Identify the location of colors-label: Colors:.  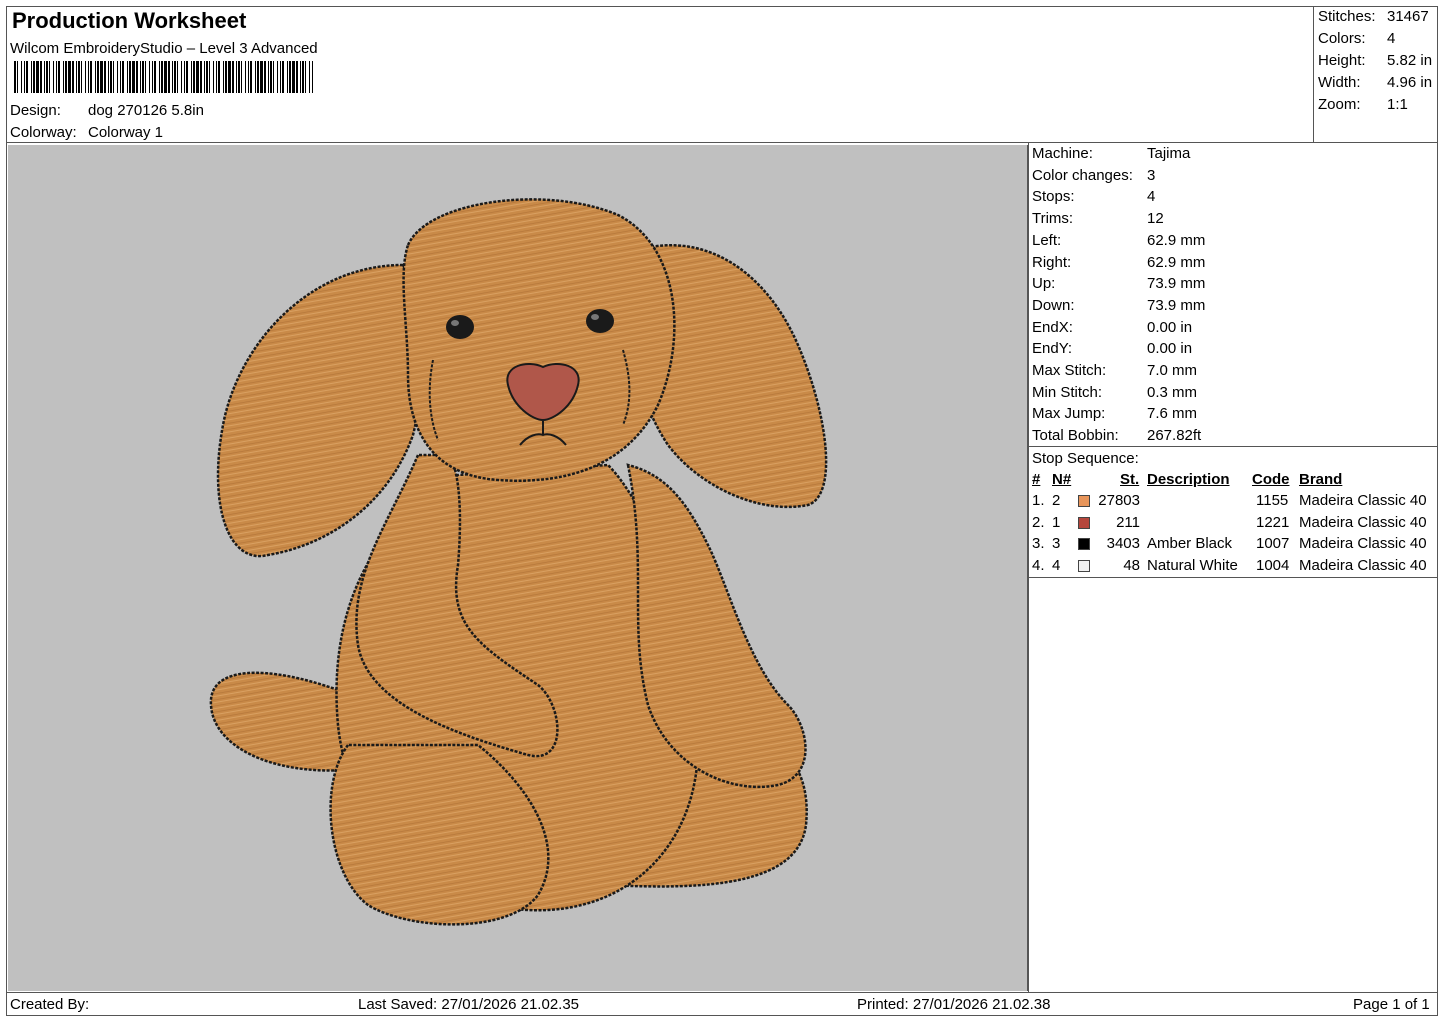
(1342, 38).